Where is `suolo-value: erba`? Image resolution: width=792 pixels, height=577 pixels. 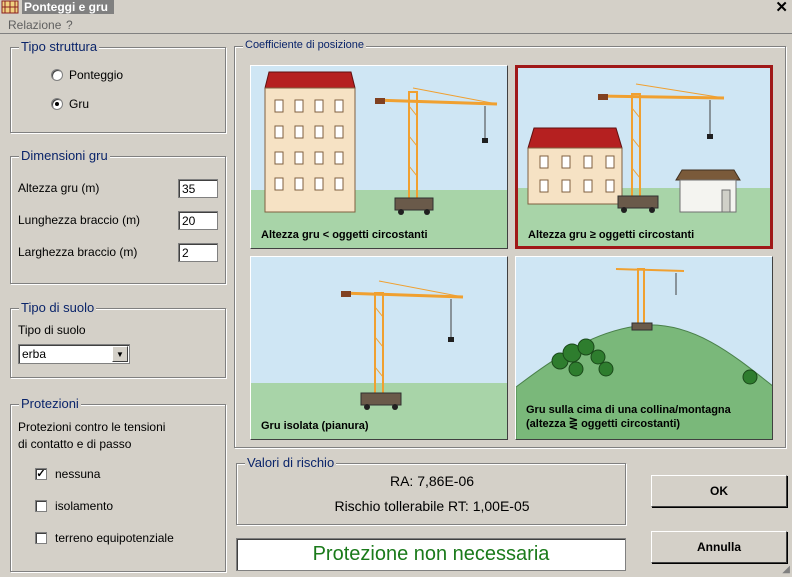 suolo-value: erba is located at coordinates (34, 354).